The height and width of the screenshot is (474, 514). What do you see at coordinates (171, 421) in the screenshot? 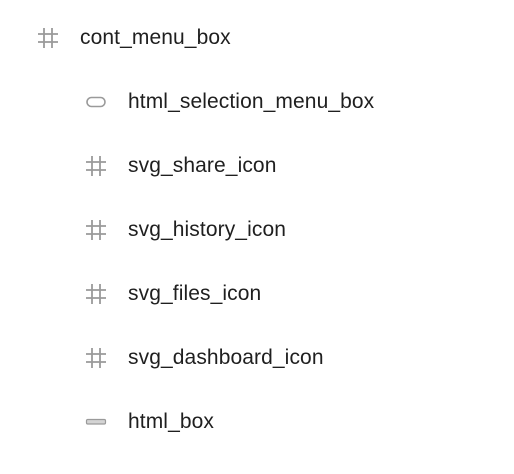
I see `layer-label: html_box` at bounding box center [171, 421].